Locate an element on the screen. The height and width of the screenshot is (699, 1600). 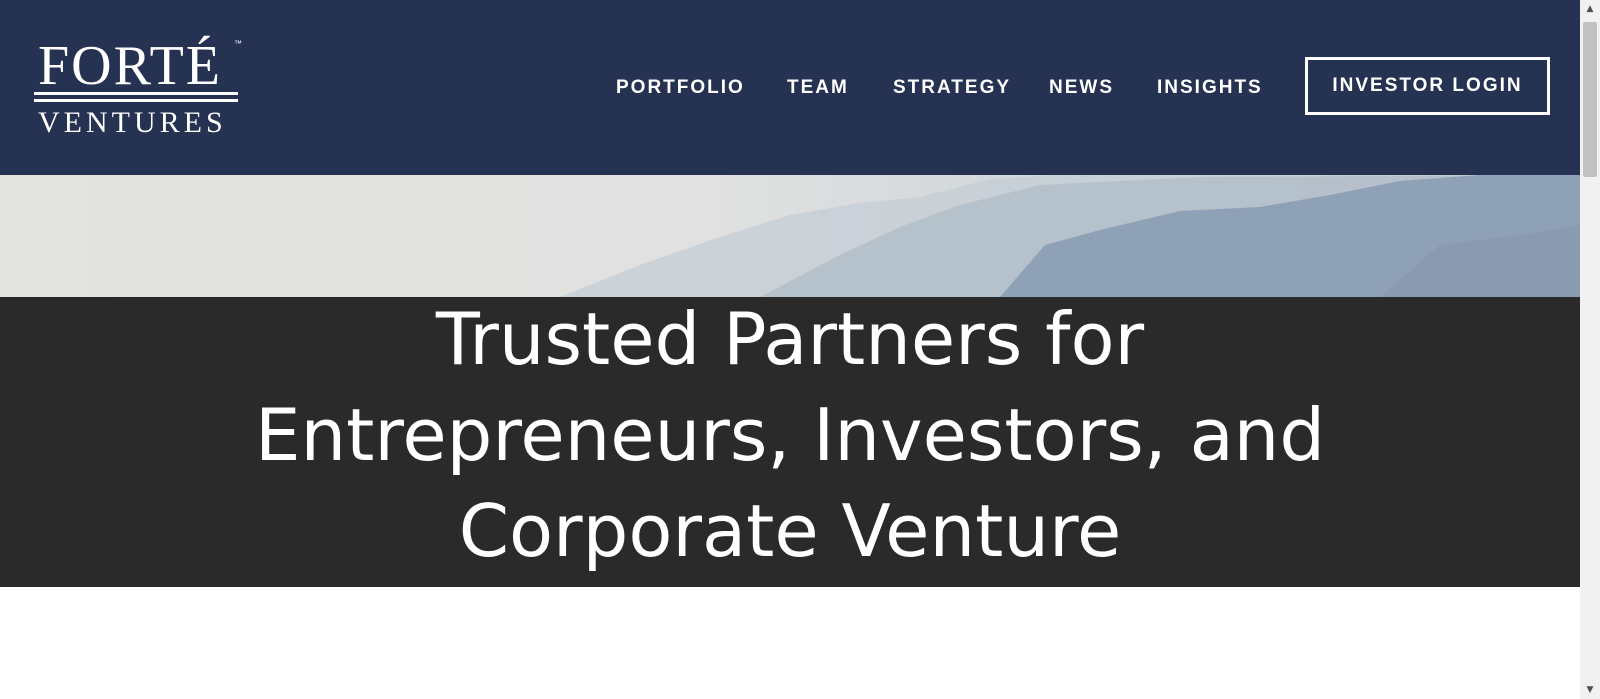
nav-item-team: TEAM is located at coordinates (818, 88).